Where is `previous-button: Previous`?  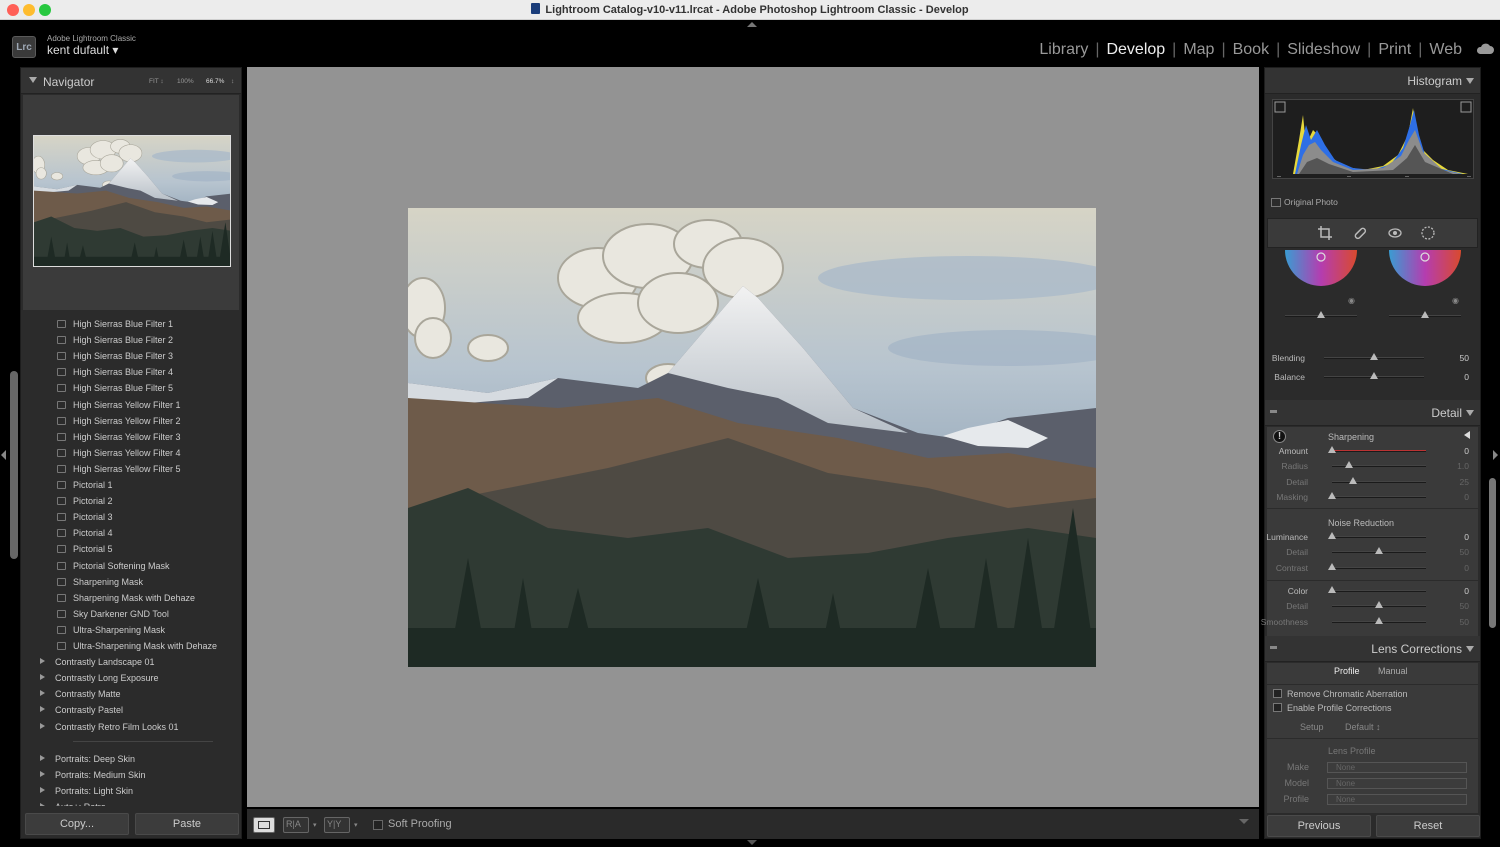
previous-button: Previous is located at coordinates (1319, 826).